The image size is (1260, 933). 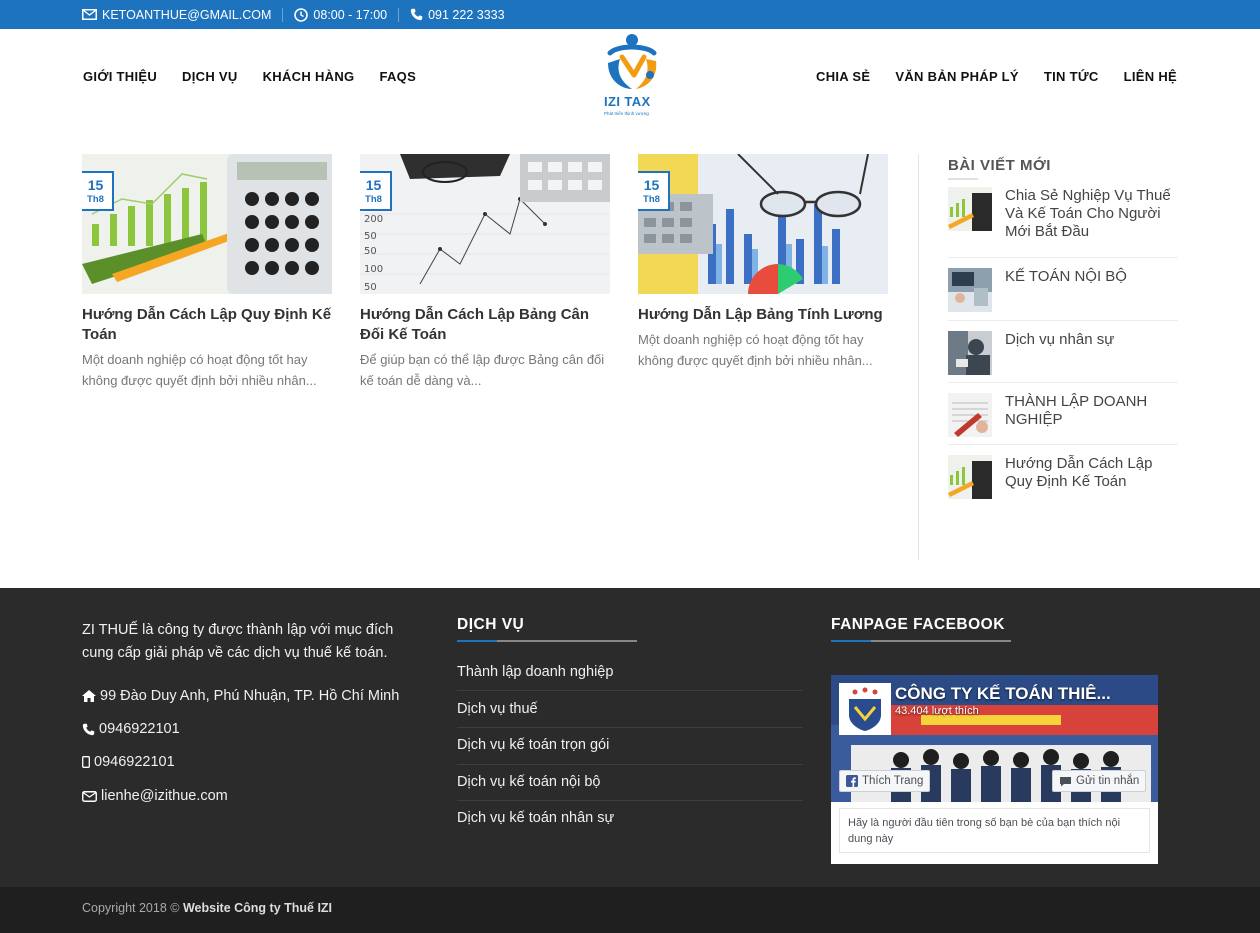 I want to click on facebook-icon, so click(x=852, y=781).